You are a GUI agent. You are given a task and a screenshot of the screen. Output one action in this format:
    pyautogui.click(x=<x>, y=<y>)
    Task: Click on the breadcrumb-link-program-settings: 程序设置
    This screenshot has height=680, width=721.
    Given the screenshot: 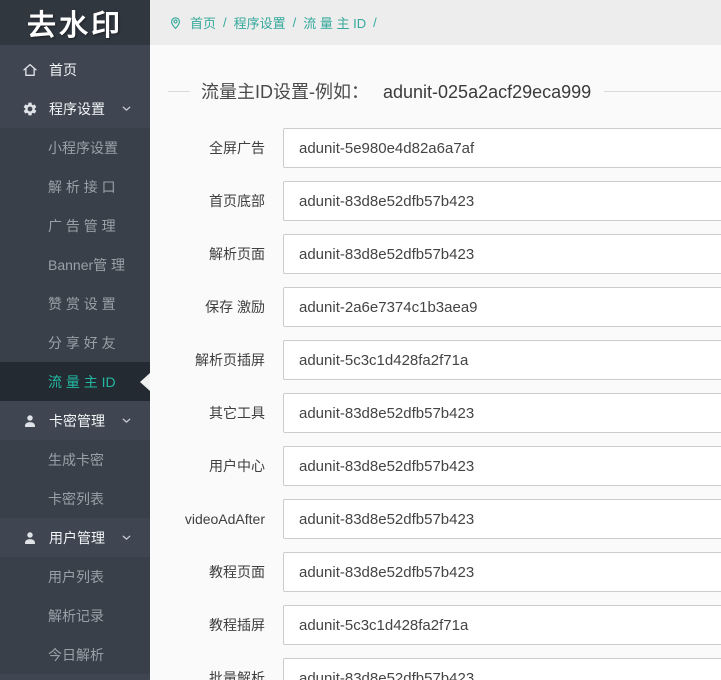 What is the action you would take?
    pyautogui.click(x=260, y=22)
    